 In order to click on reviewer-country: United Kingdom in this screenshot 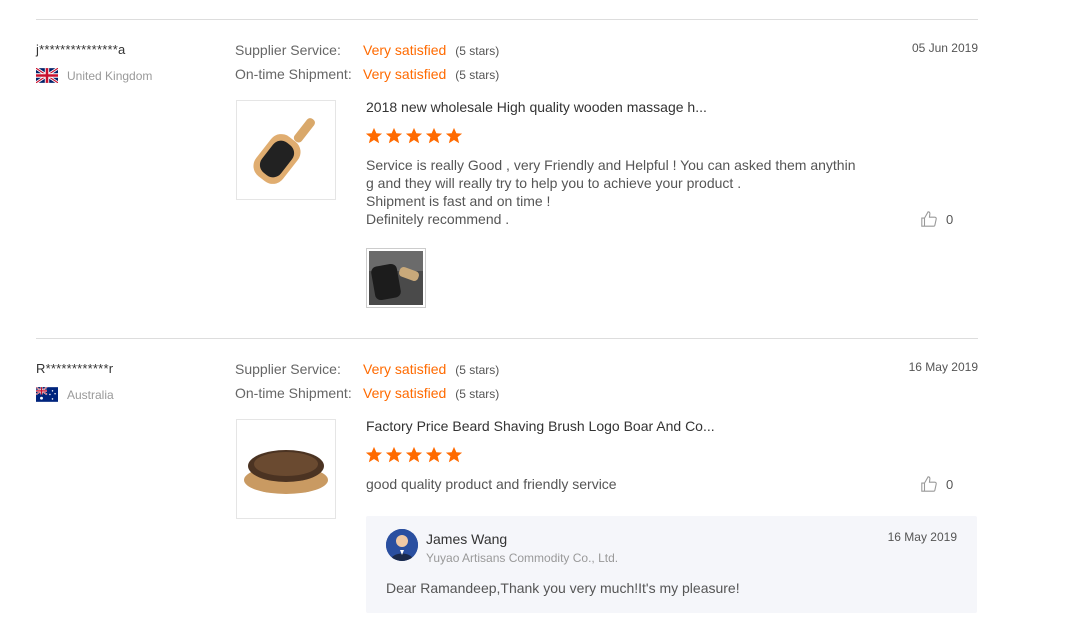, I will do `click(94, 75)`.